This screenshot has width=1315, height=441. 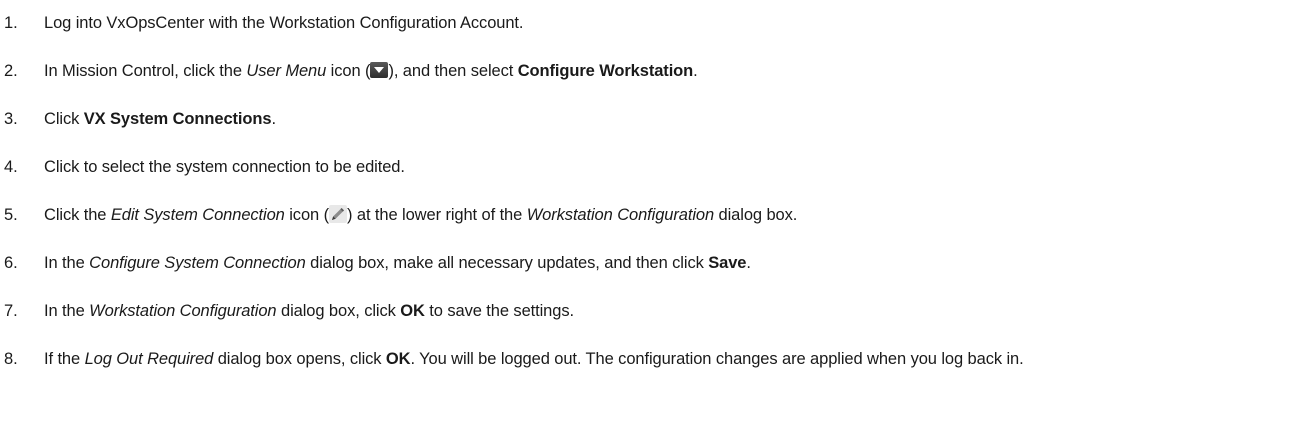 I want to click on step-number: 2., so click(x=11, y=71).